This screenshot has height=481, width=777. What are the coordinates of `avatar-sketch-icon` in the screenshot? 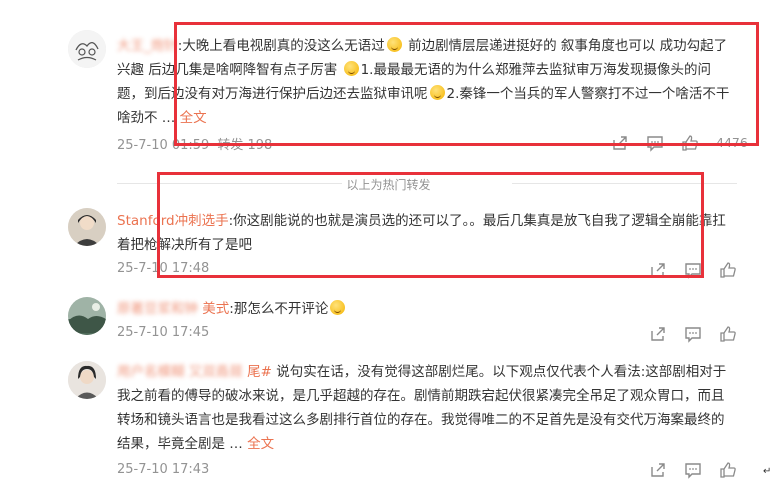 It's located at (87, 49).